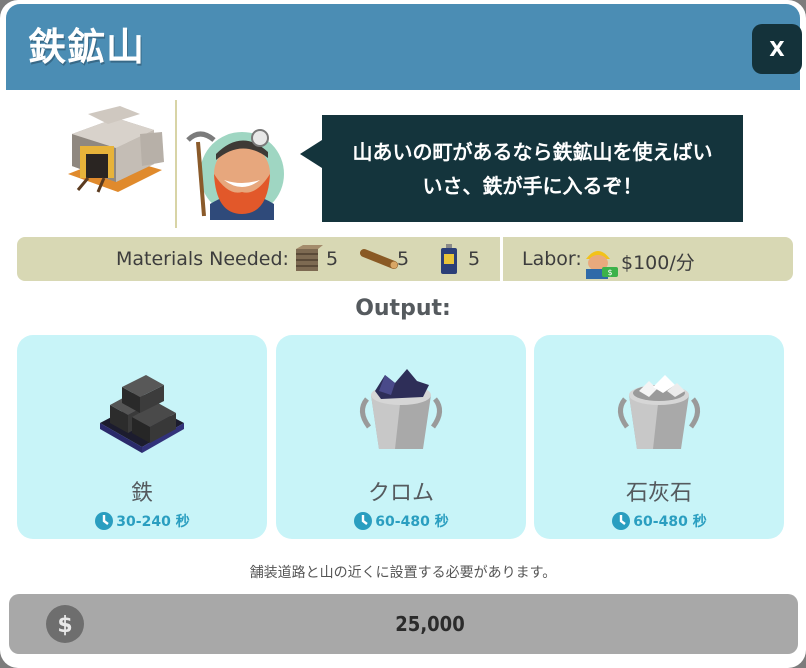 The width and height of the screenshot is (806, 668). I want to click on materials-label: Materials Needed:, so click(202, 259).